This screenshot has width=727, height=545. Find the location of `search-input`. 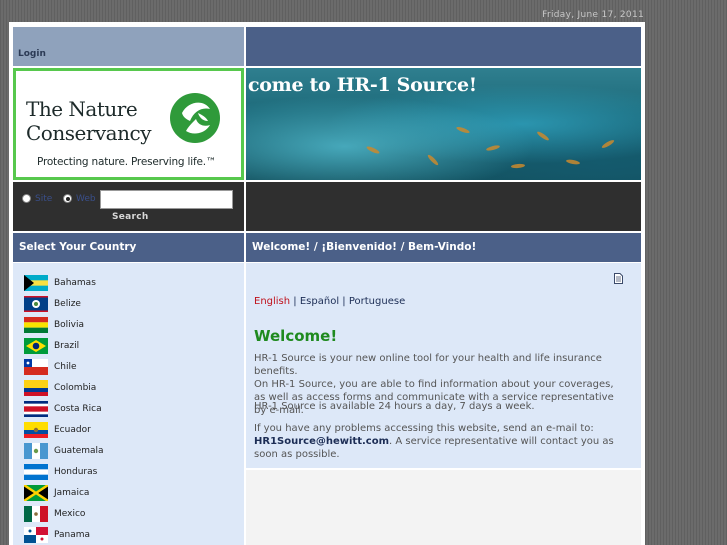

search-input is located at coordinates (166, 199).